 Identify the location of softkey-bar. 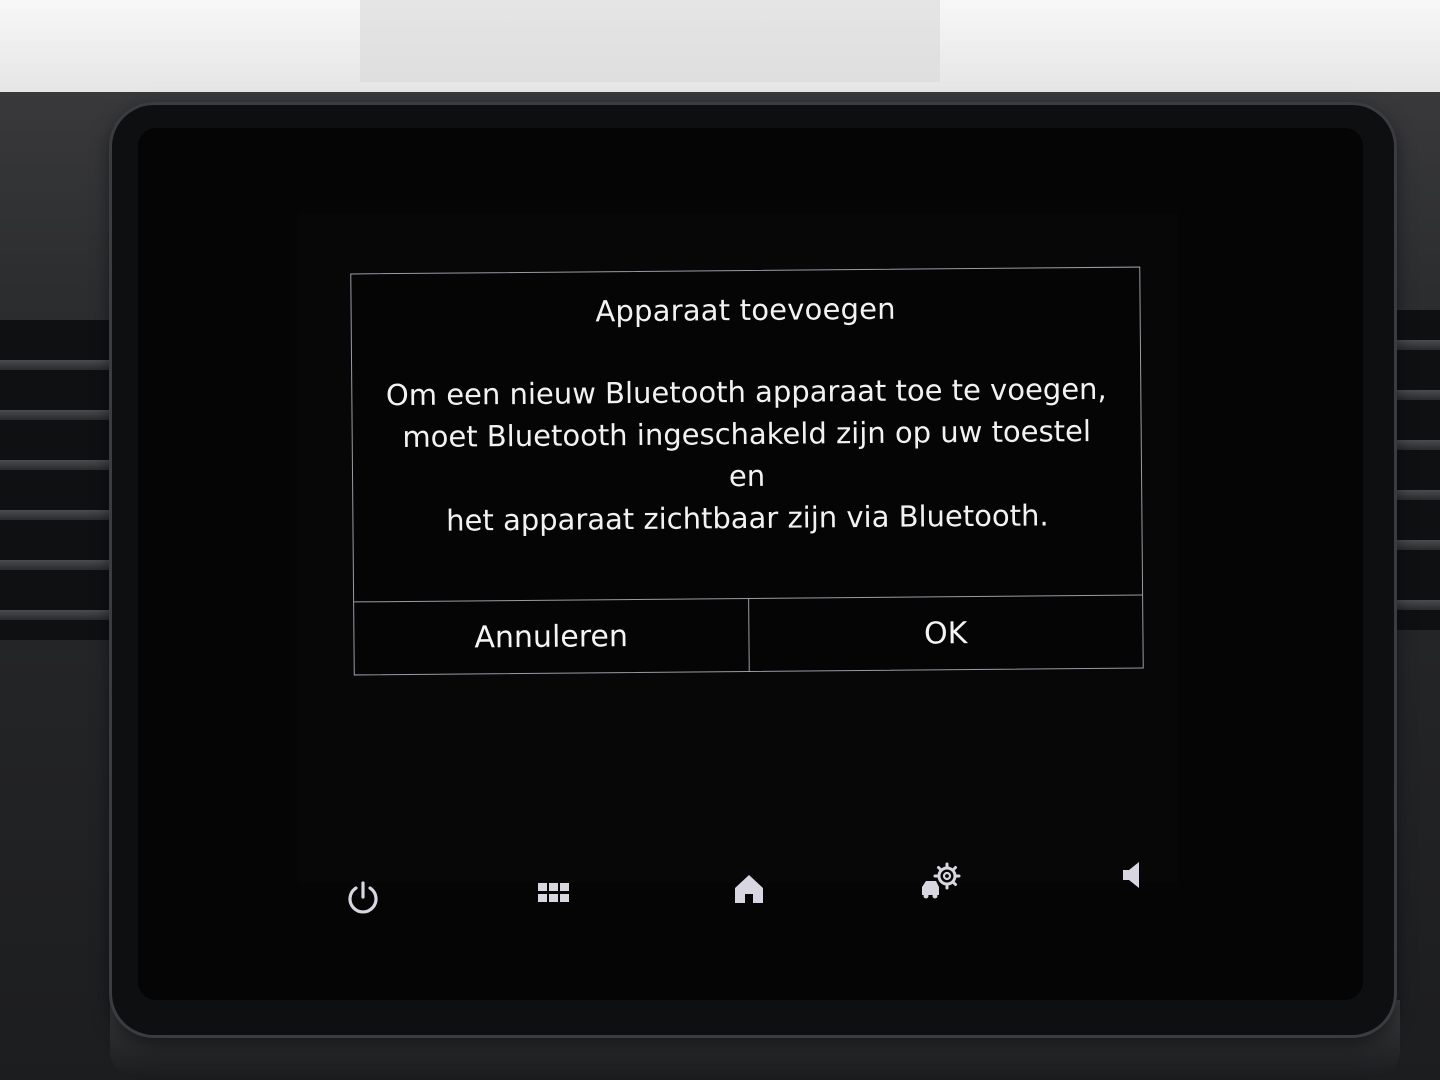
(753, 898).